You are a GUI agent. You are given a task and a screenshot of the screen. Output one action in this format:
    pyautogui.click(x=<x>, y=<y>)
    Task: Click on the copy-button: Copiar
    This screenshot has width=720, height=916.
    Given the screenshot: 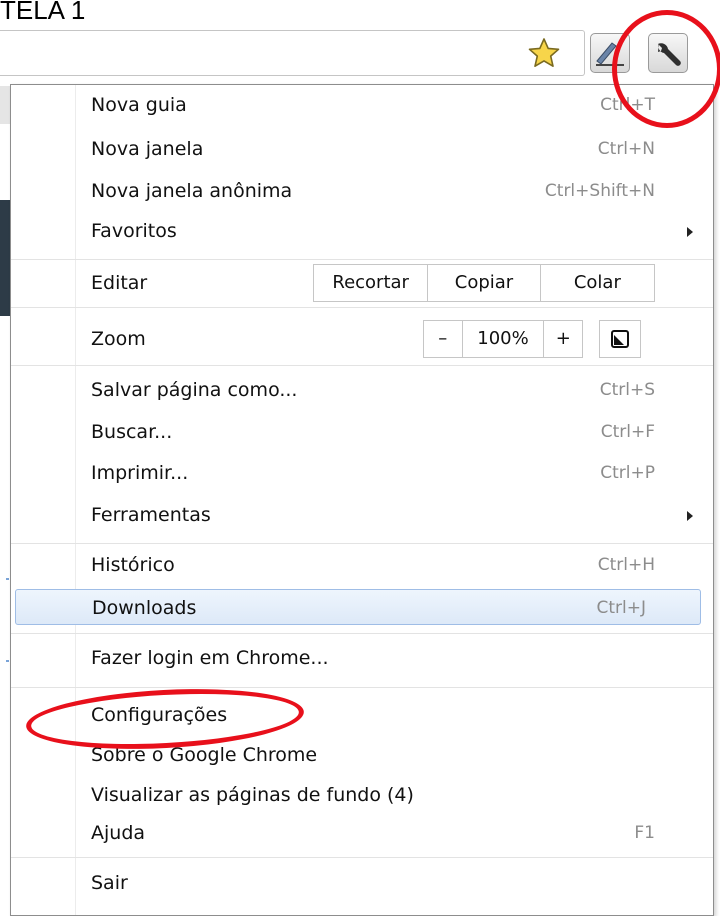 What is the action you would take?
    pyautogui.click(x=484, y=283)
    